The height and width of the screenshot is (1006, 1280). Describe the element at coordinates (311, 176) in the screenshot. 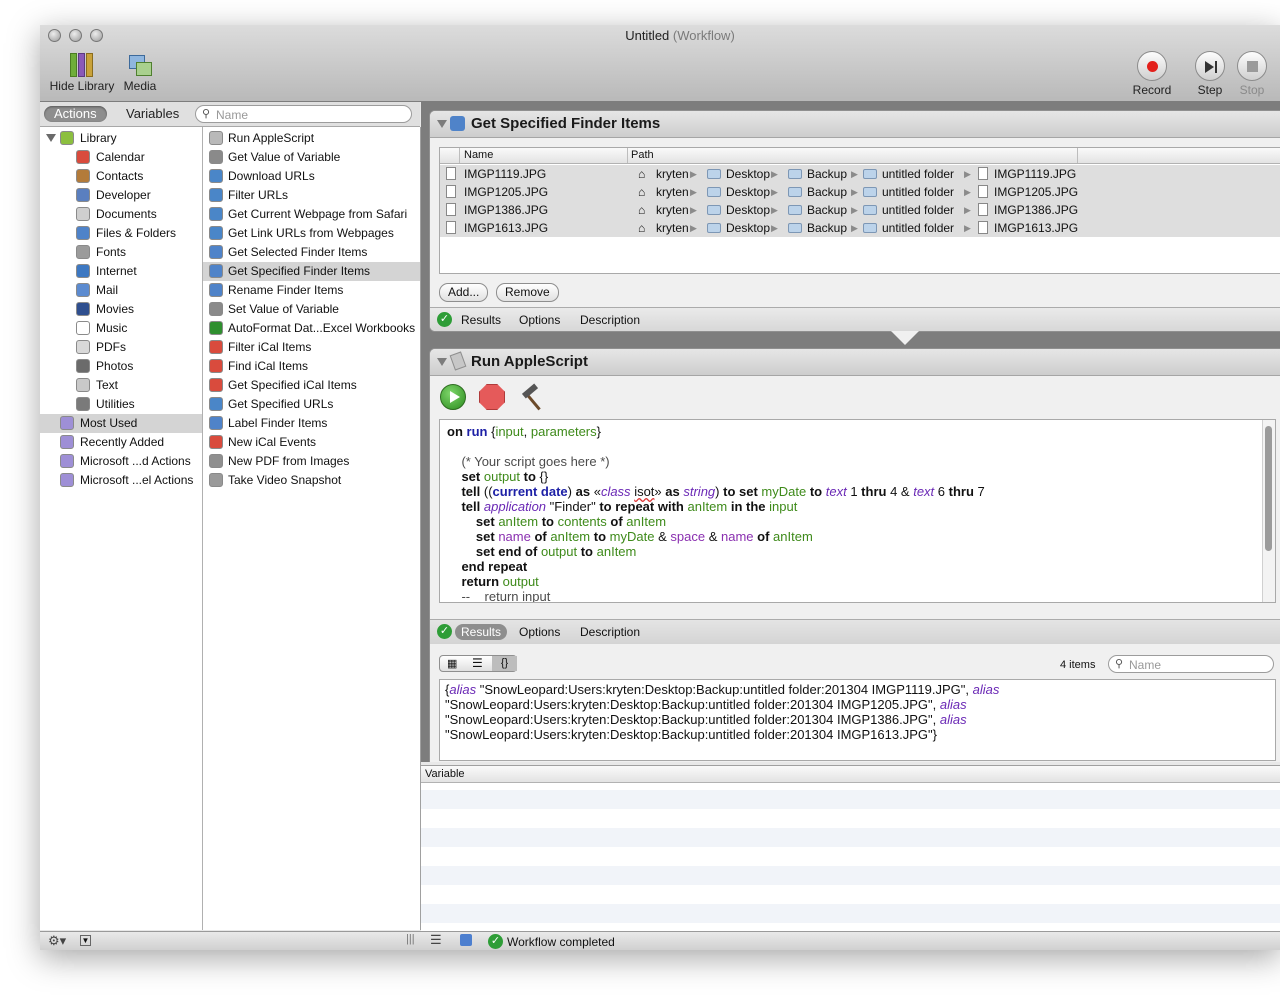

I see `action-item: Download URLs` at that location.